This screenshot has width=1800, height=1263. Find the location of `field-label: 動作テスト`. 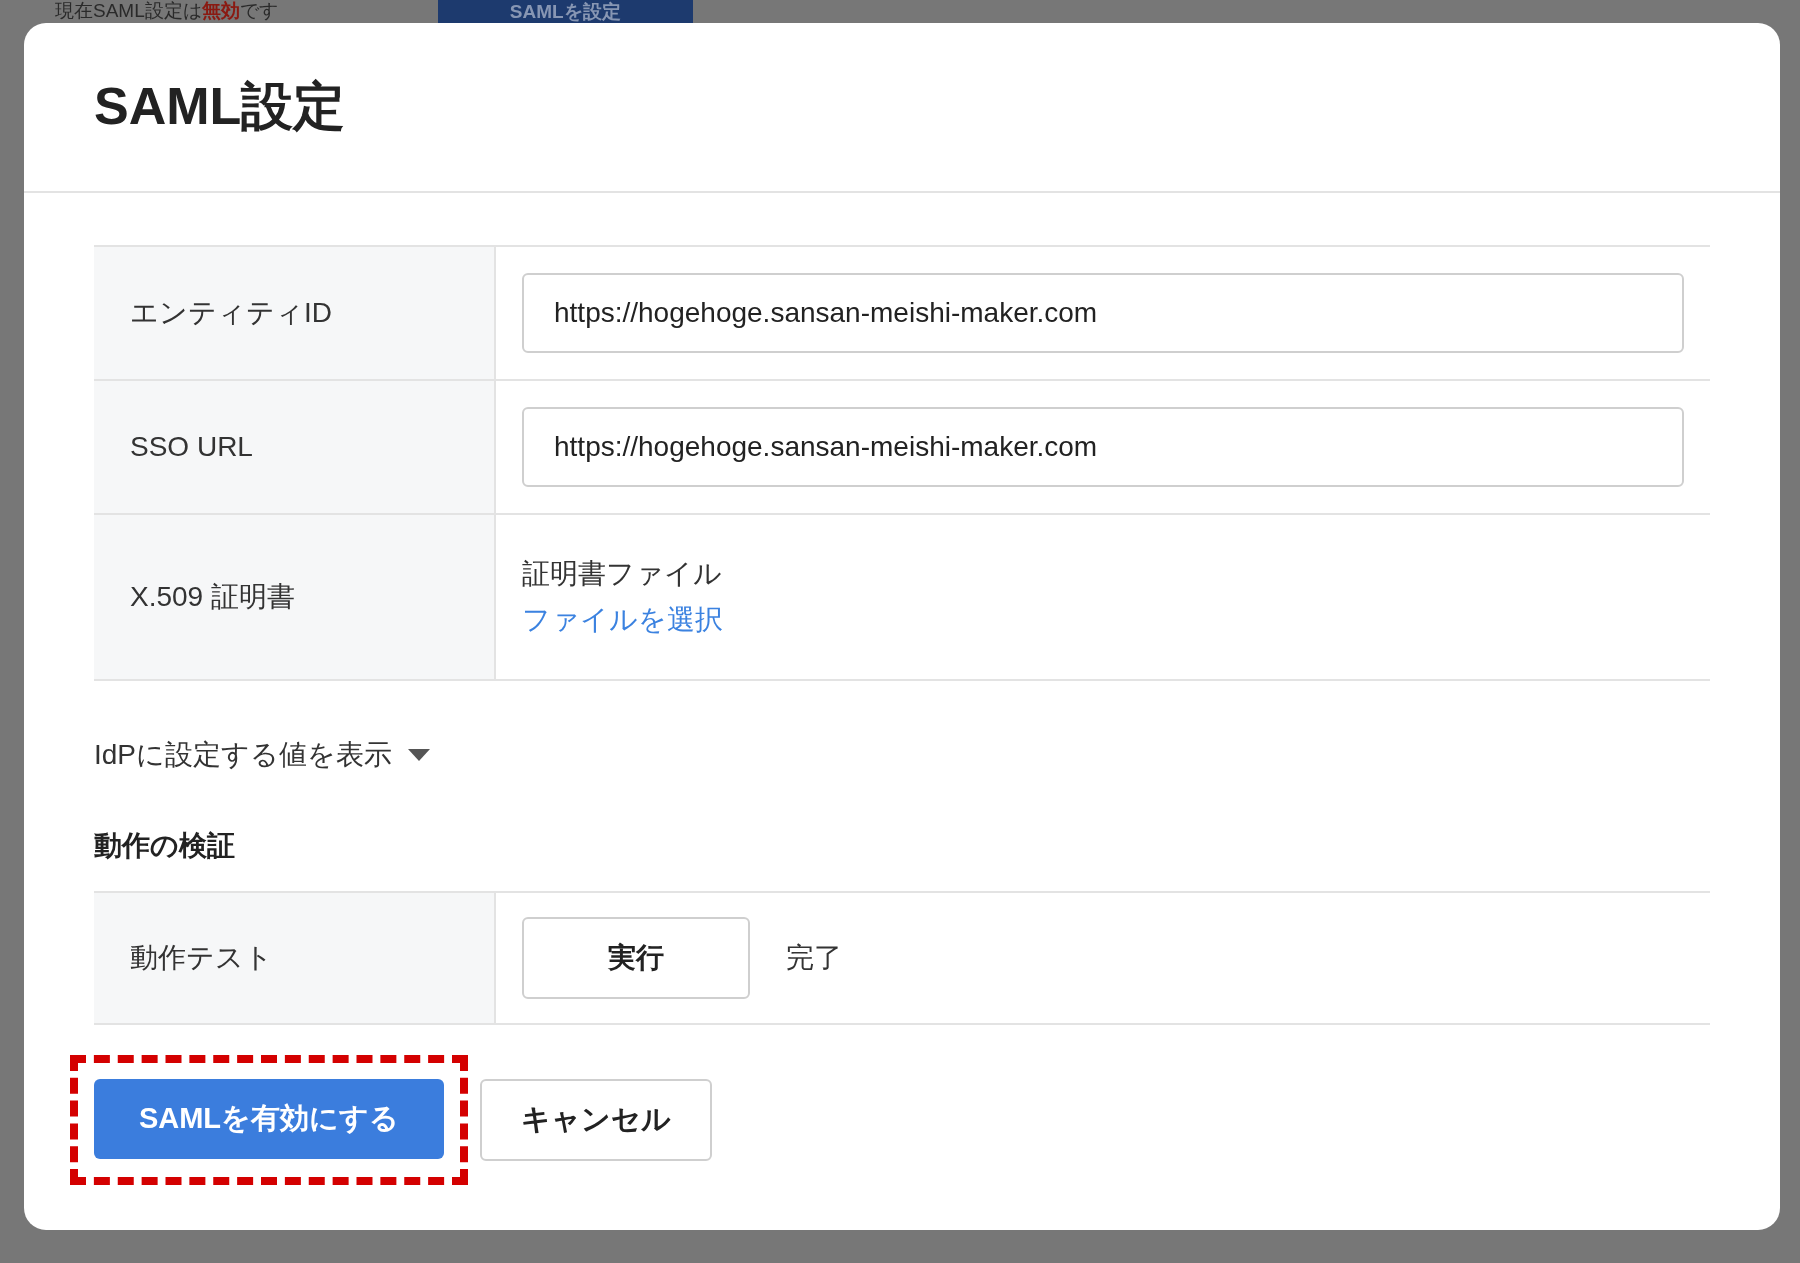

field-label: 動作テスト is located at coordinates (295, 958).